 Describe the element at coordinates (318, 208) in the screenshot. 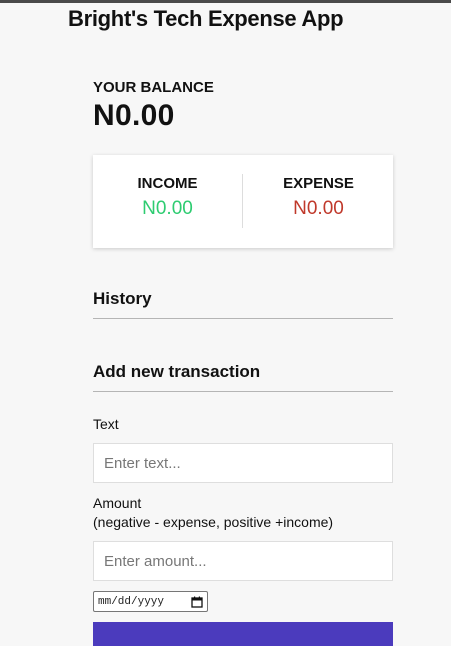

I see `expense-value: N0.00` at that location.